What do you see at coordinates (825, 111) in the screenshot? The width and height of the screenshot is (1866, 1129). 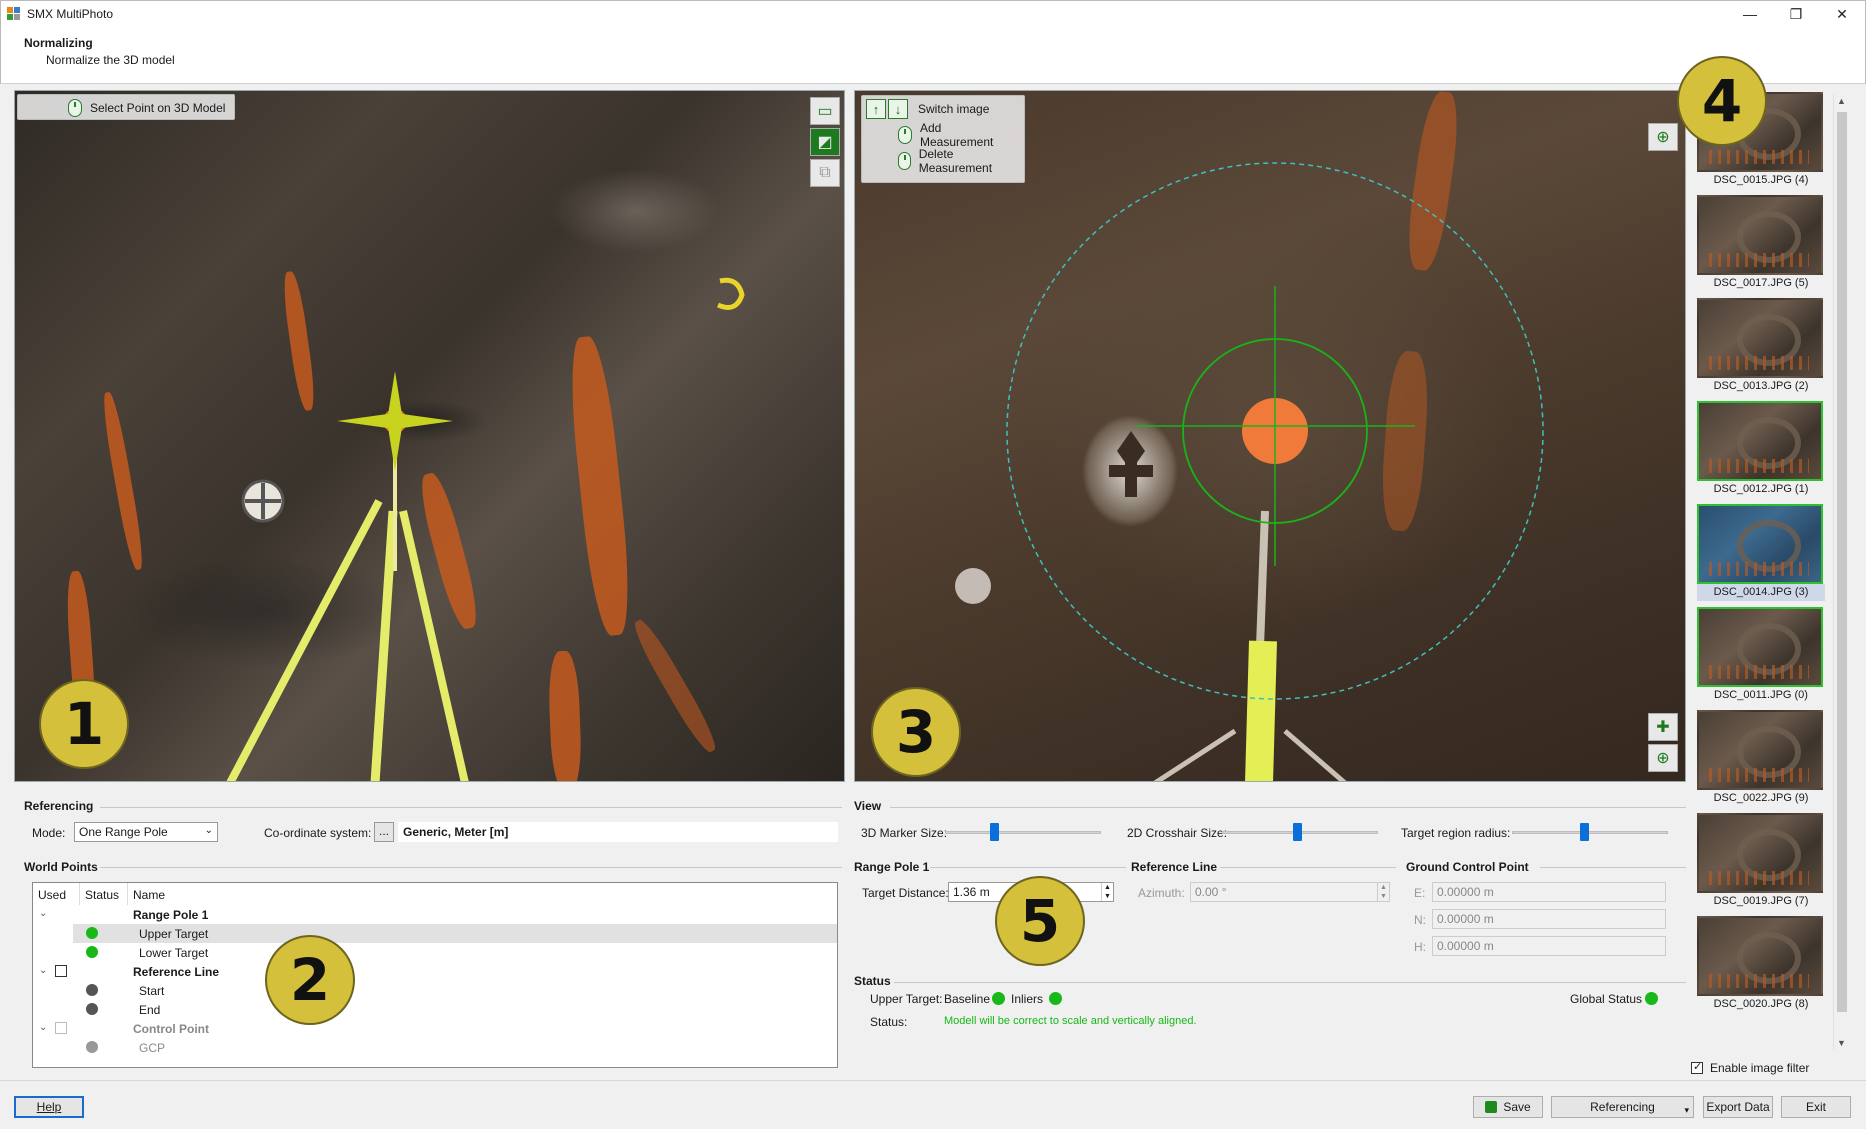 I see `camera-view-icon: ▭` at bounding box center [825, 111].